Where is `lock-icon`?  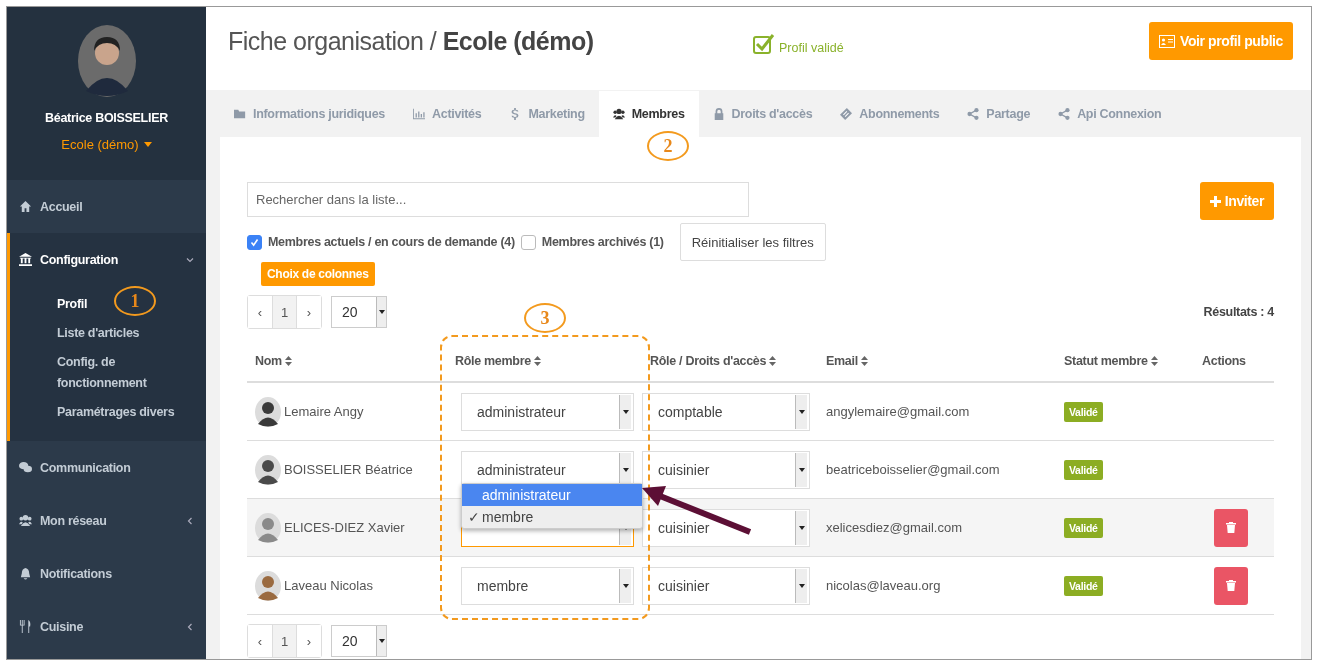
lock-icon is located at coordinates (718, 113).